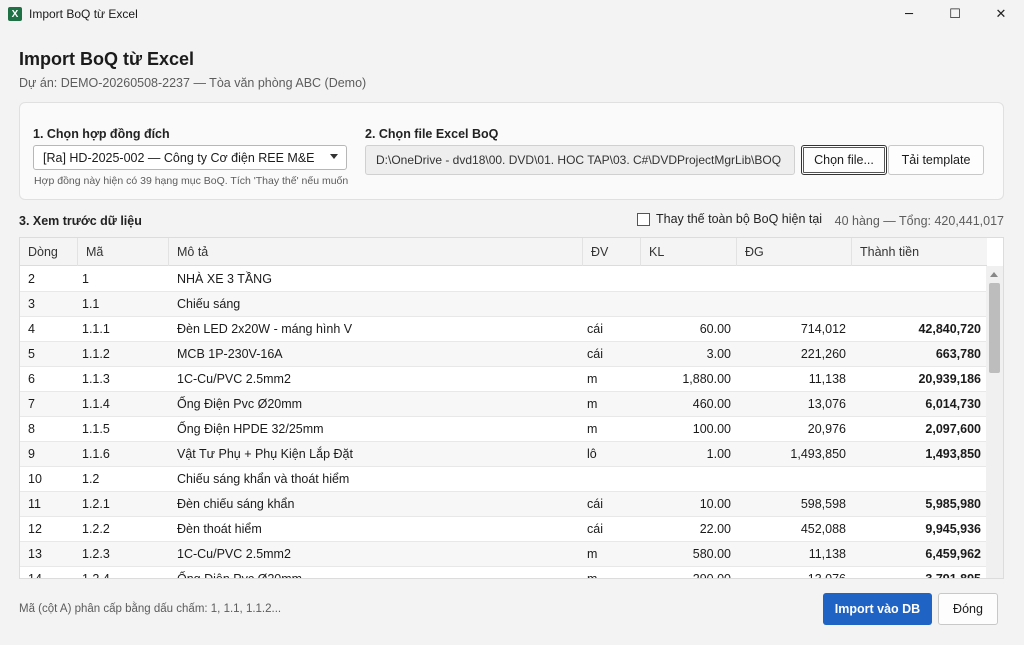 This screenshot has height=645, width=1024. What do you see at coordinates (729, 219) in the screenshot?
I see `replace-all-checkbox: Thay thế toàn bộ BoQ hiện tại` at bounding box center [729, 219].